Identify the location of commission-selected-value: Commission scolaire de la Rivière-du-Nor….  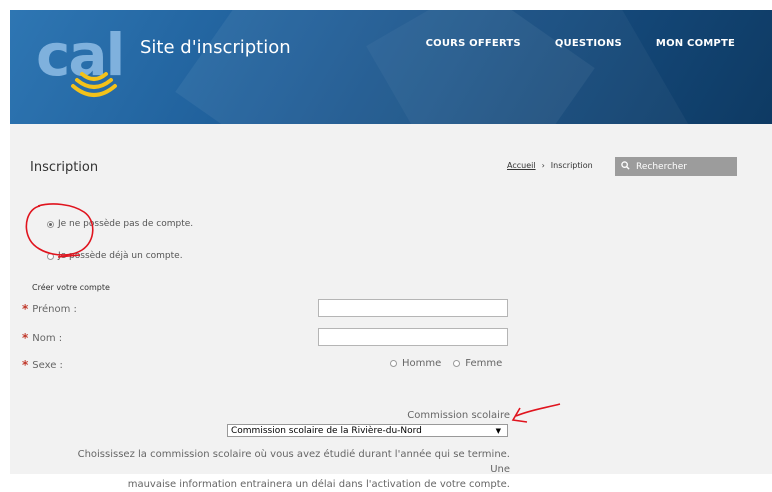
(326, 430).